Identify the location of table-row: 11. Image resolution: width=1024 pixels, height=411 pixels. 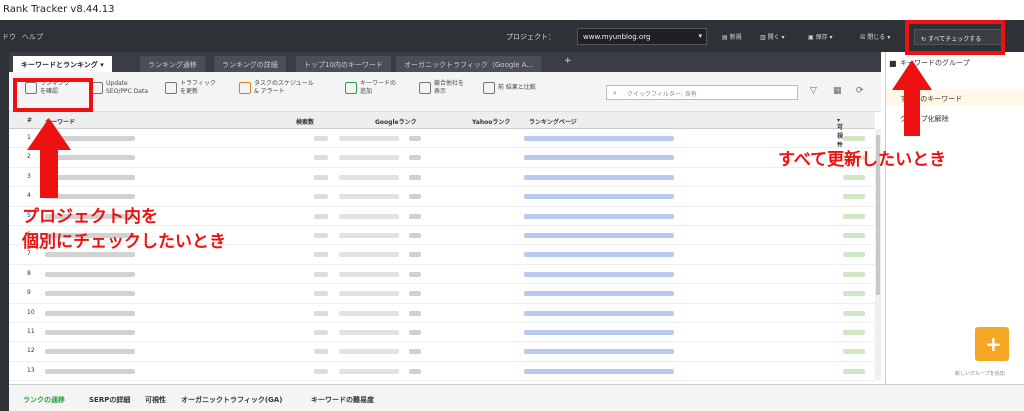
(442, 333).